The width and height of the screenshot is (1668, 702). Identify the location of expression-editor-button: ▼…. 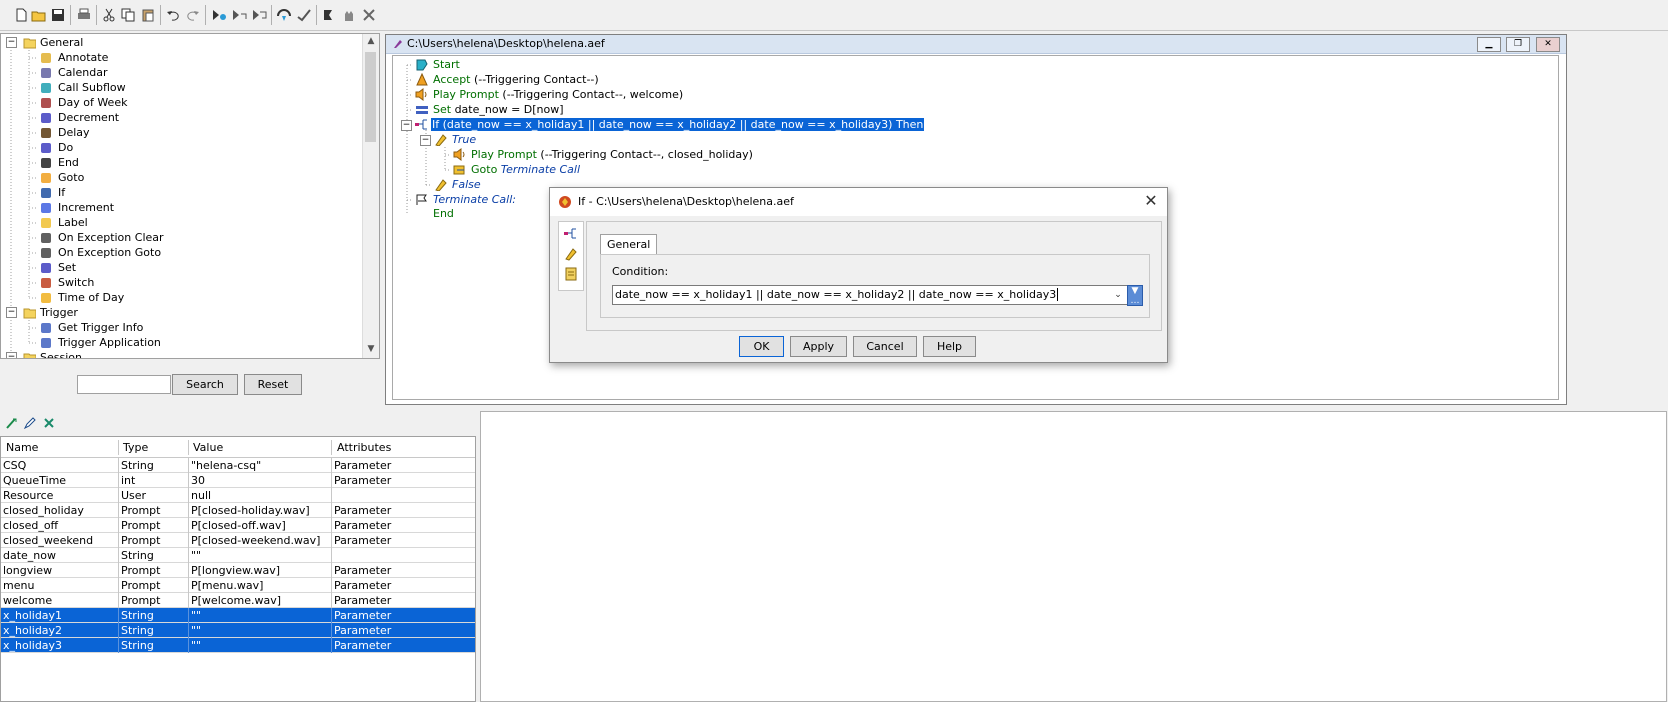
(1135, 295).